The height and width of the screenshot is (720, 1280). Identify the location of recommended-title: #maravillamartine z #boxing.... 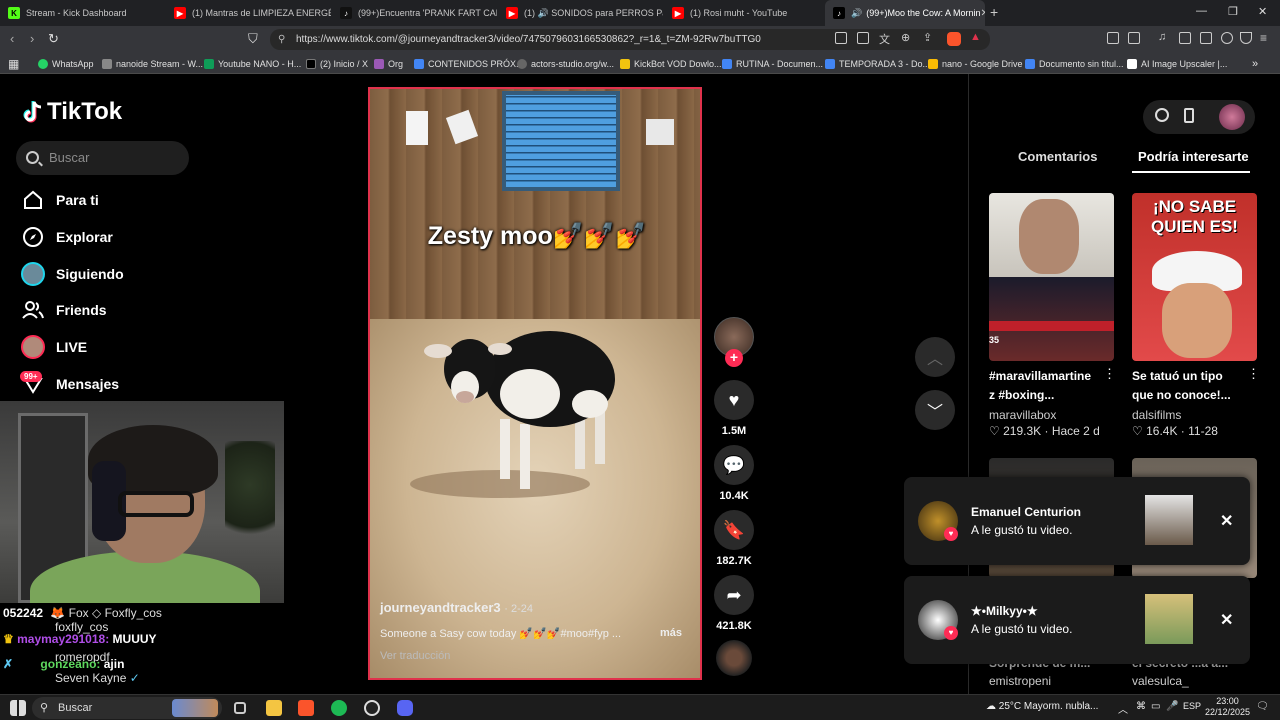
(1044, 386).